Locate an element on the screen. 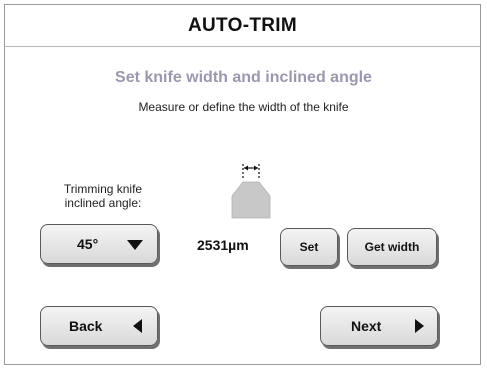 Image resolution: width=487 pixels, height=371 pixels. triangle-down-icon is located at coordinates (135, 245).